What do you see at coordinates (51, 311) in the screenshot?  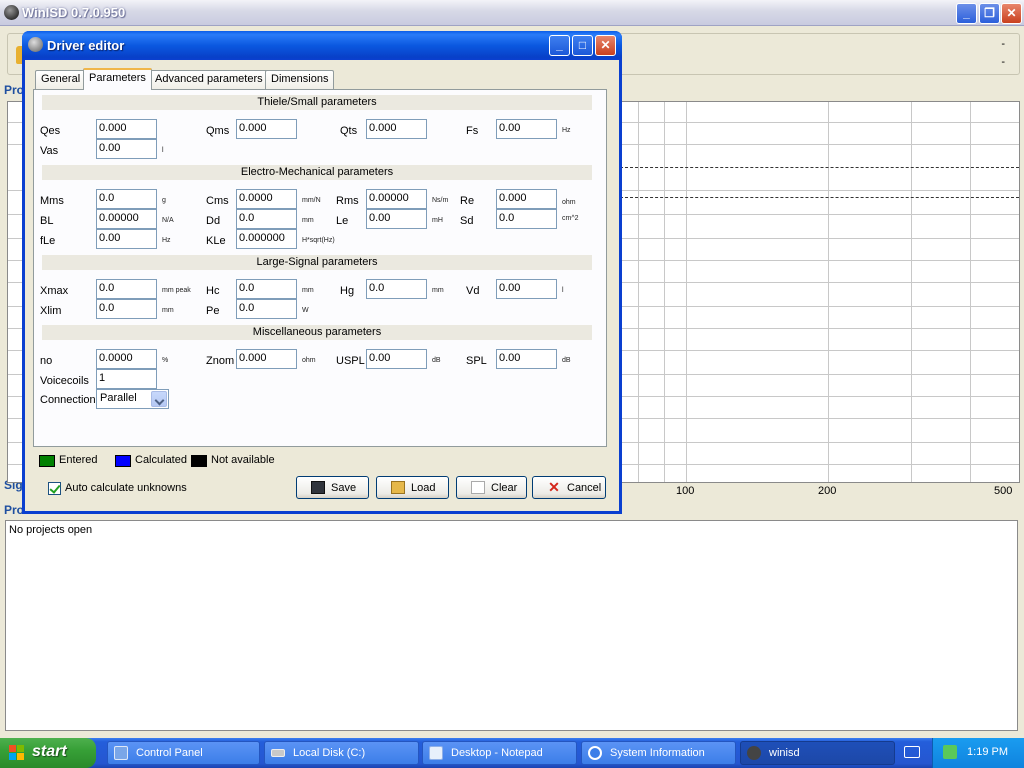 I see `label-xlim: Xlim` at bounding box center [51, 311].